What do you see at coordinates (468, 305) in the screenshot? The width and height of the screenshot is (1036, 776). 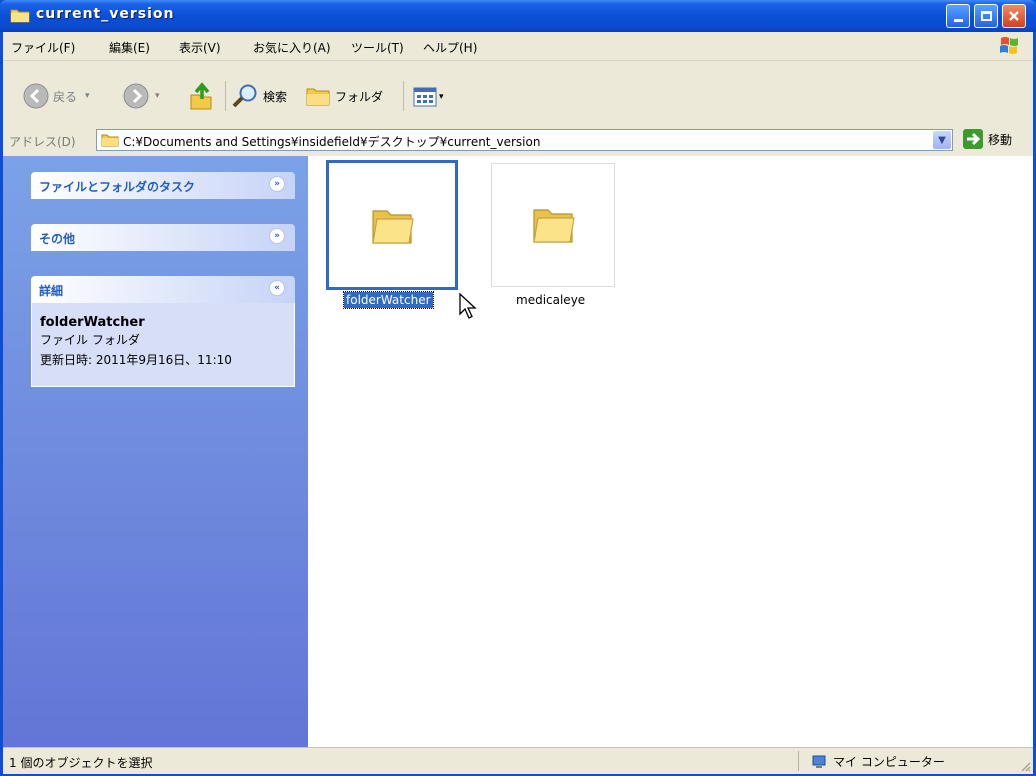 I see `mouse-cursor-icon` at bounding box center [468, 305].